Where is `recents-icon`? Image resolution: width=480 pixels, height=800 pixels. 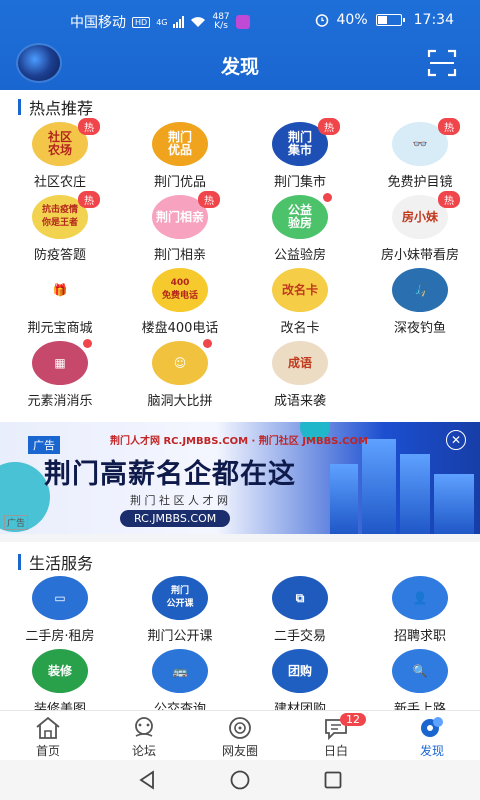
recents-icon is located at coordinates (333, 780).